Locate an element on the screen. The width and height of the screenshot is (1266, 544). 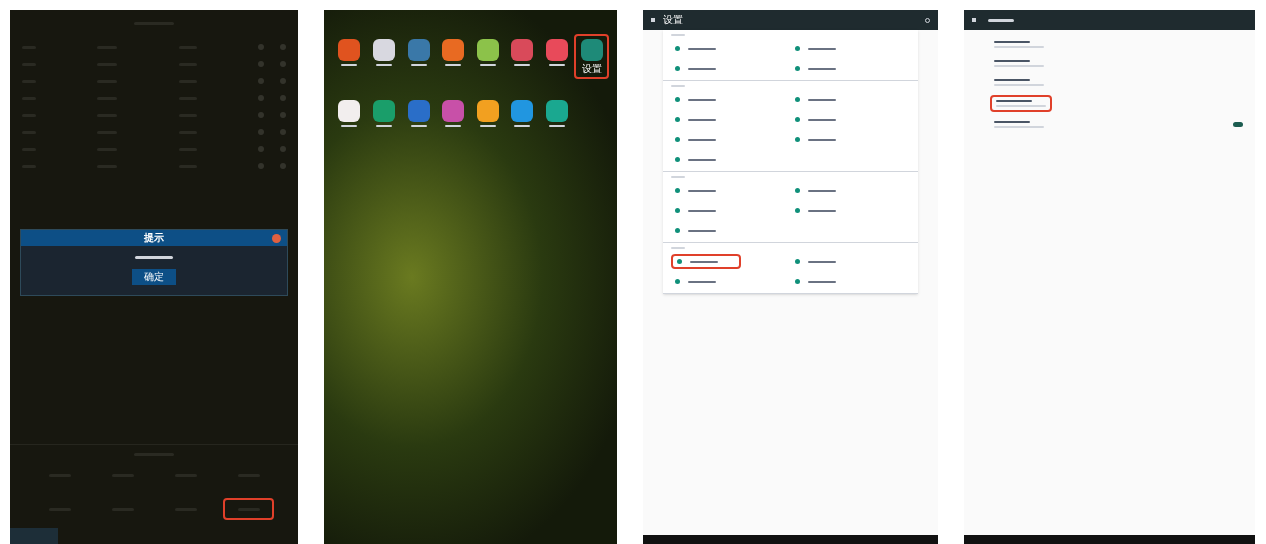
app-label: 设置 is located at coordinates (591, 69).